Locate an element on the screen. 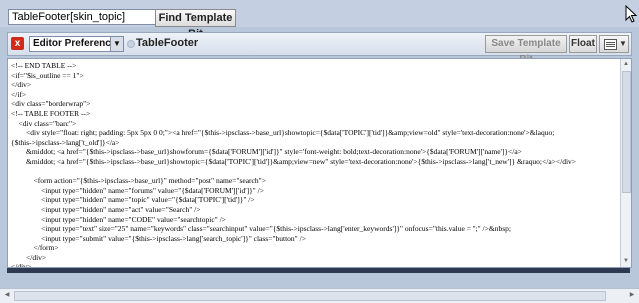  bit-status-dot-icon is located at coordinates (131, 44).